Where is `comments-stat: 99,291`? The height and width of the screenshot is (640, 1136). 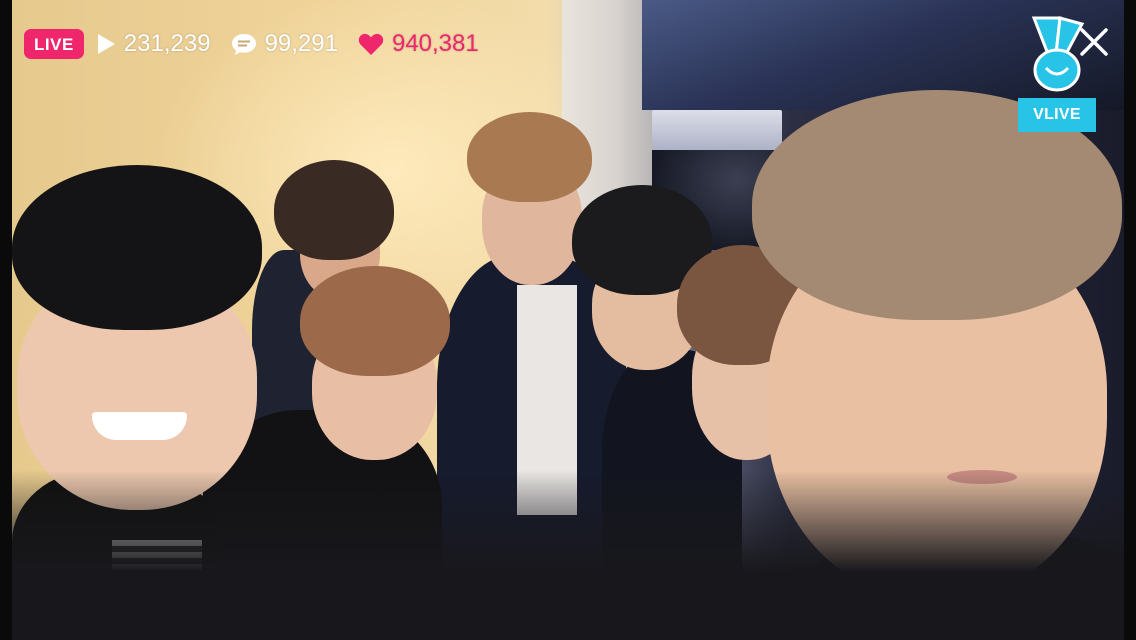
comments-stat: 99,291 is located at coordinates (284, 44).